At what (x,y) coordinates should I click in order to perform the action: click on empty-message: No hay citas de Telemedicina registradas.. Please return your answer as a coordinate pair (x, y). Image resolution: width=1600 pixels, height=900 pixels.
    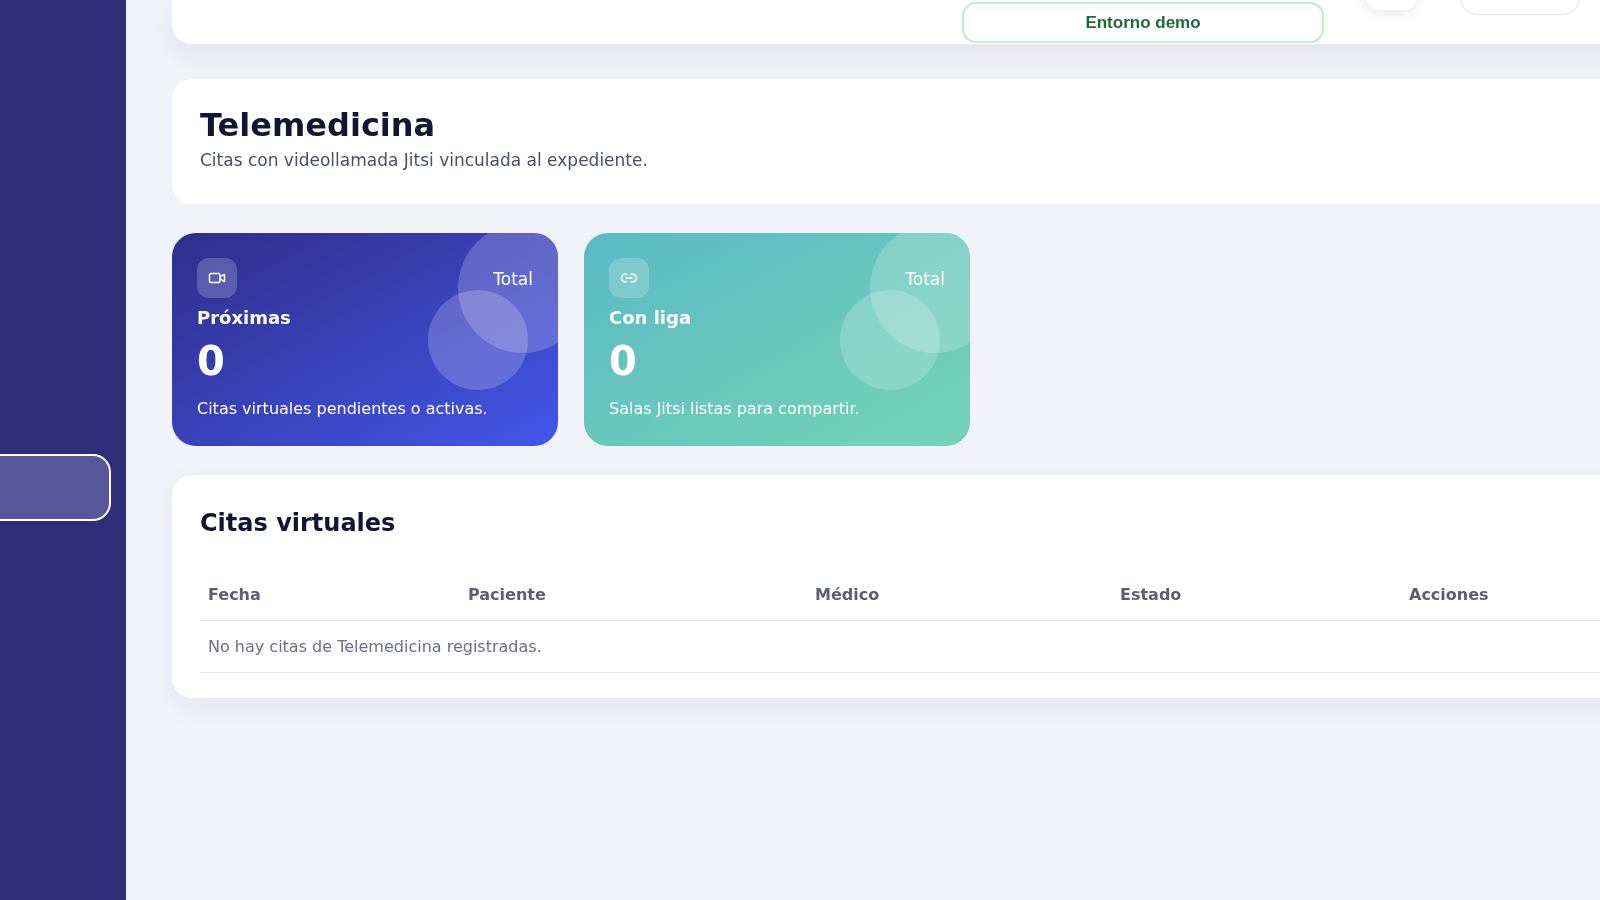
    Looking at the image, I should click on (375, 646).